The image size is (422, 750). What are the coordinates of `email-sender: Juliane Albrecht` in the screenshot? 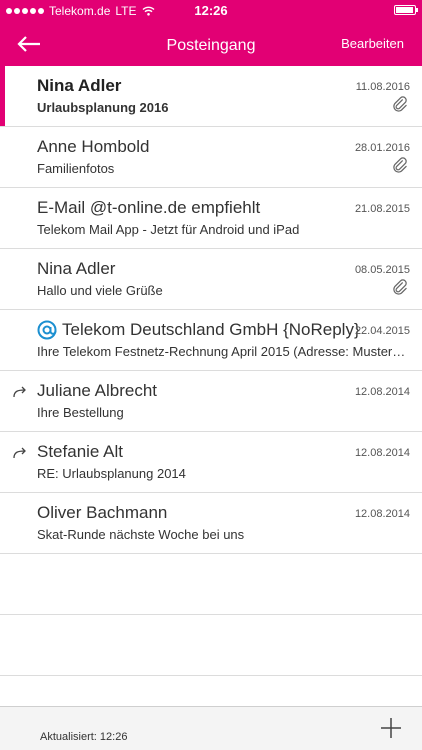 It's located at (97, 391).